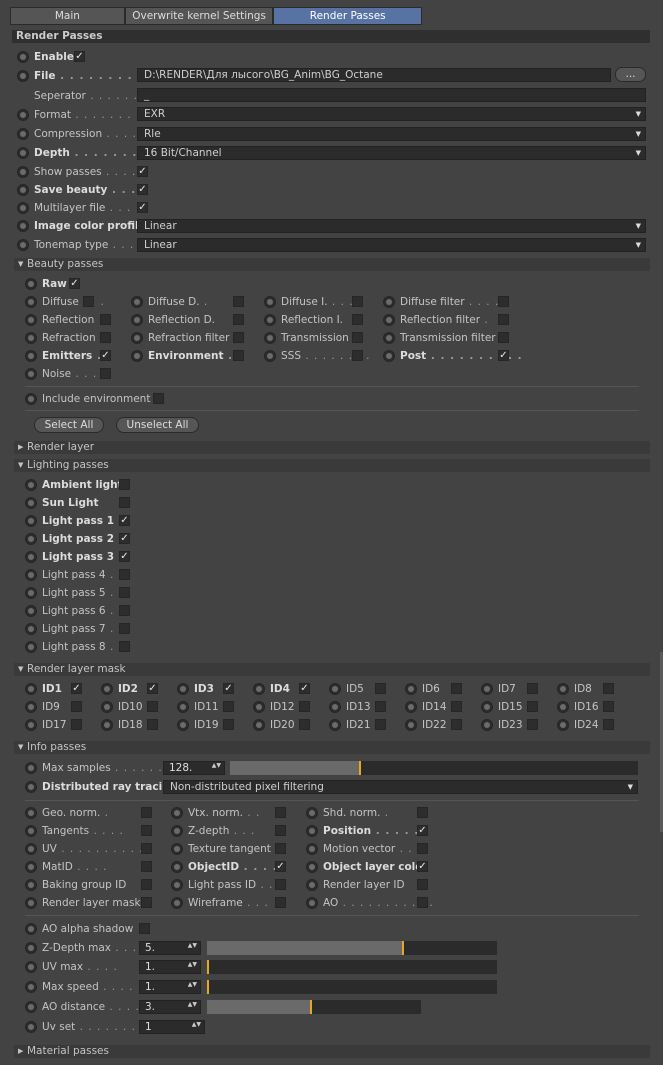  Describe the element at coordinates (31, 903) in the screenshot. I see `render-layer-mask-radio` at that location.